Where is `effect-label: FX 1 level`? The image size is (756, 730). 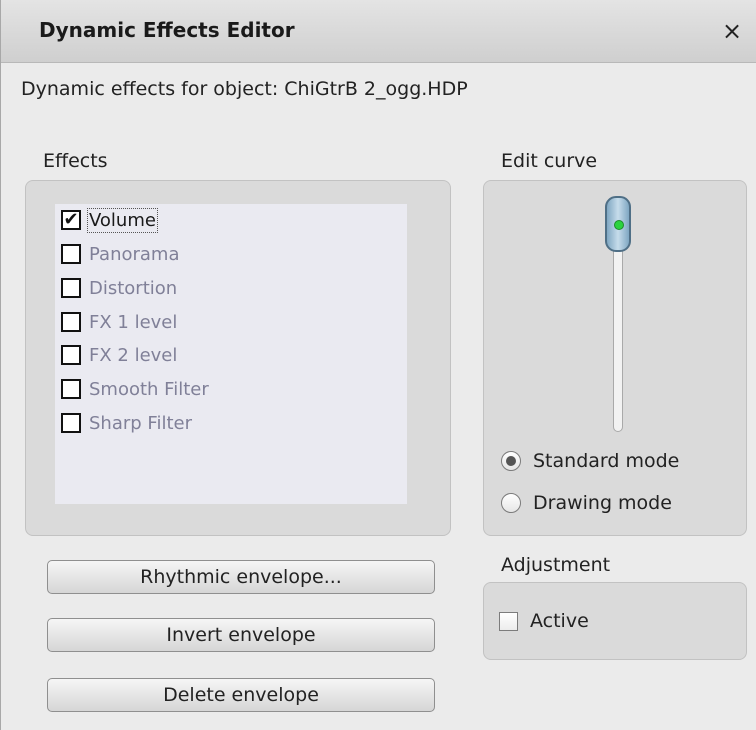
effect-label: FX 1 level is located at coordinates (133, 322).